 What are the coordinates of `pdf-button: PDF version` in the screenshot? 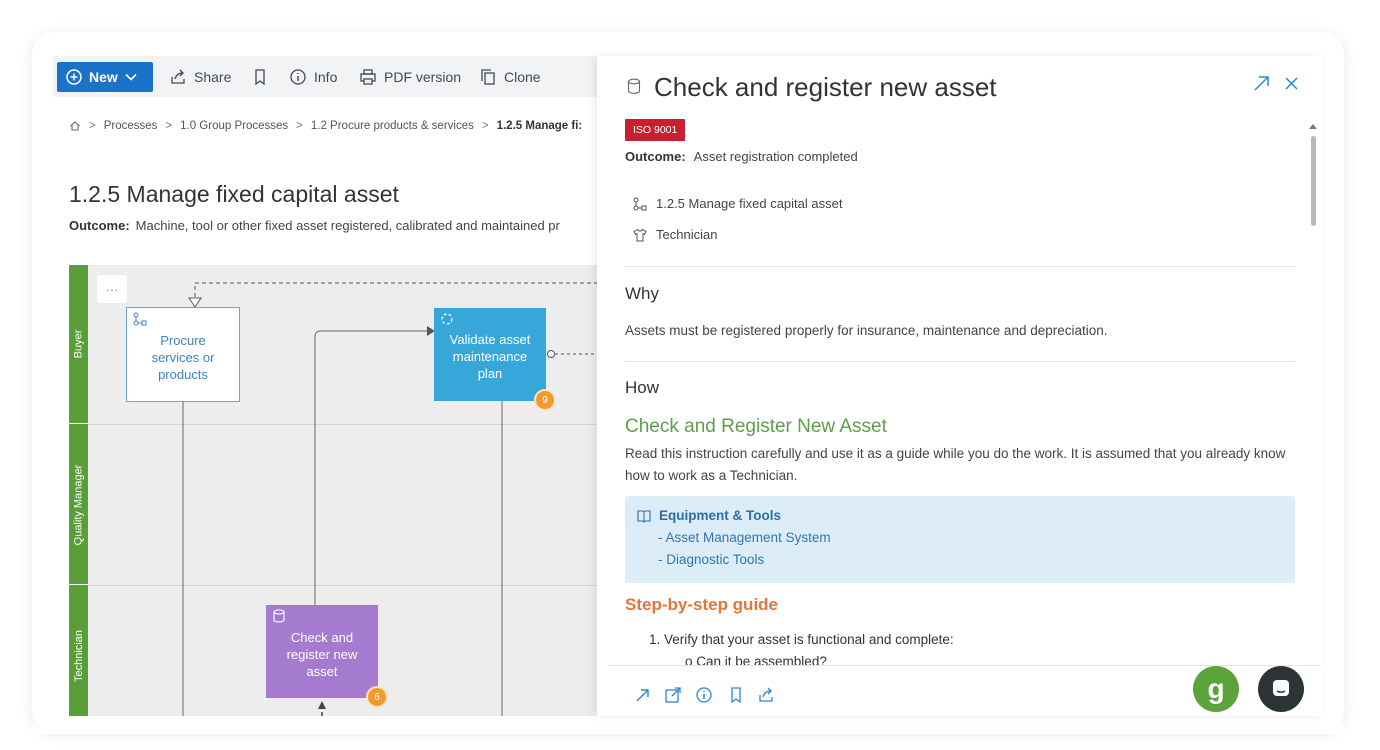 It's located at (410, 76).